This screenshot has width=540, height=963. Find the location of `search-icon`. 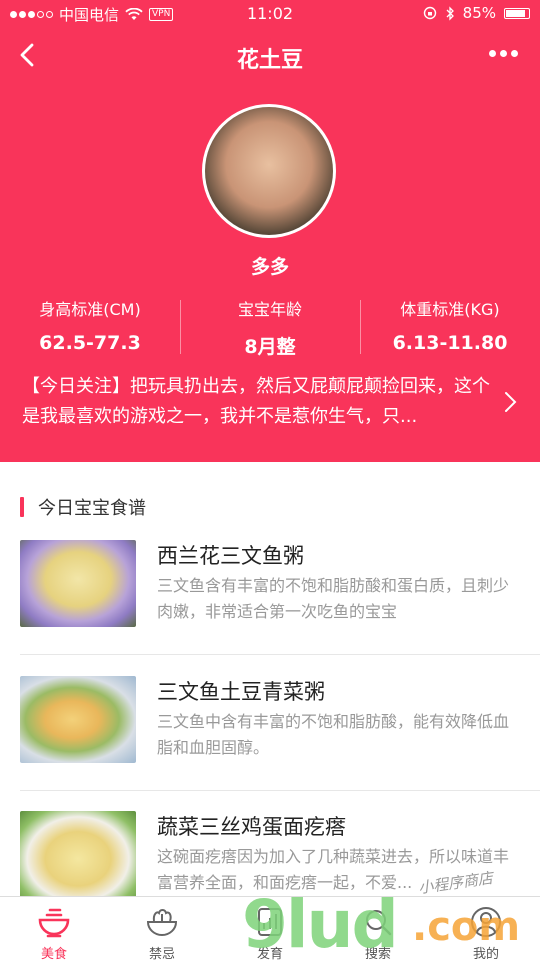

search-icon is located at coordinates (379, 923).